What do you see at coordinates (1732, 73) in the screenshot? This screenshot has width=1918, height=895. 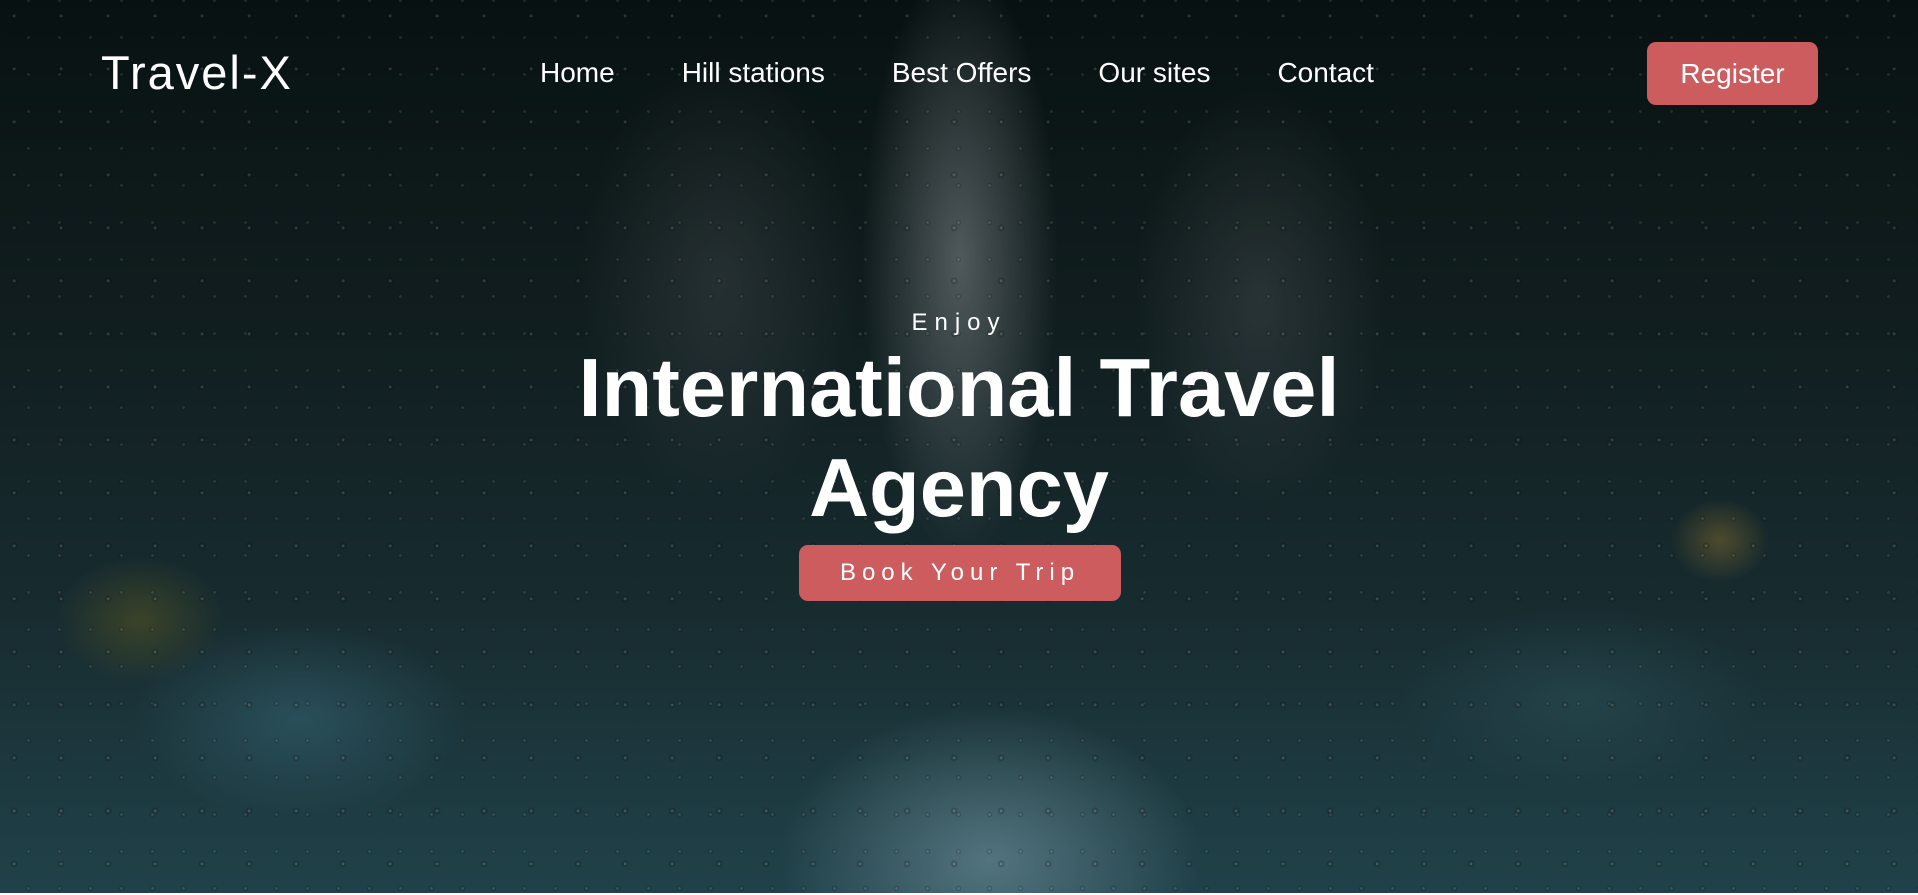 I see `register-button: Register` at bounding box center [1732, 73].